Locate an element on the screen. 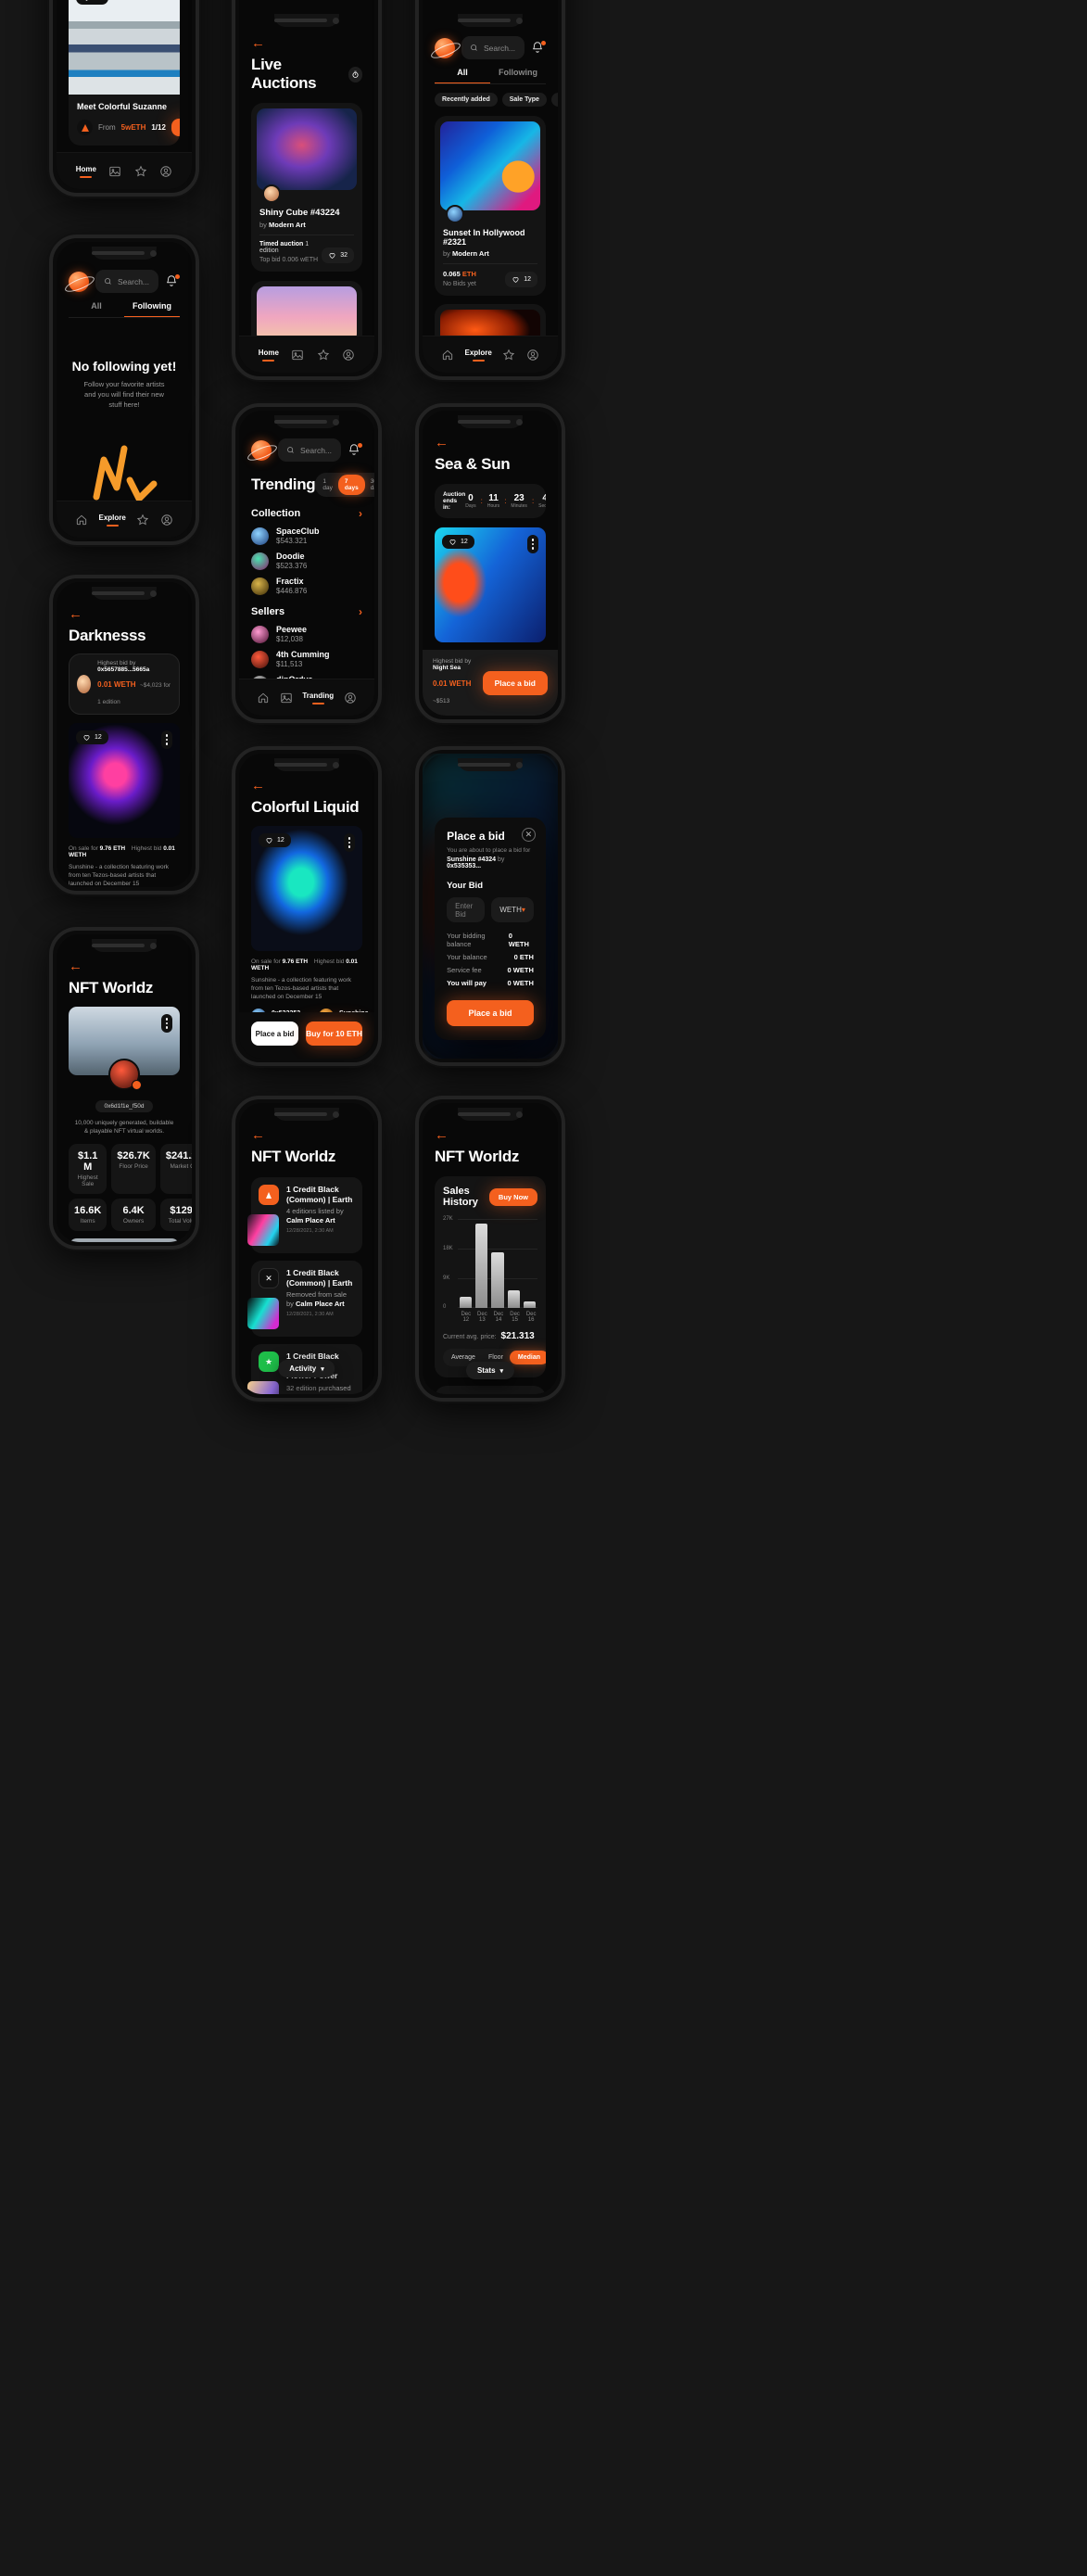 The image size is (1087, 2576). range-30days: 30 days is located at coordinates (369, 485).